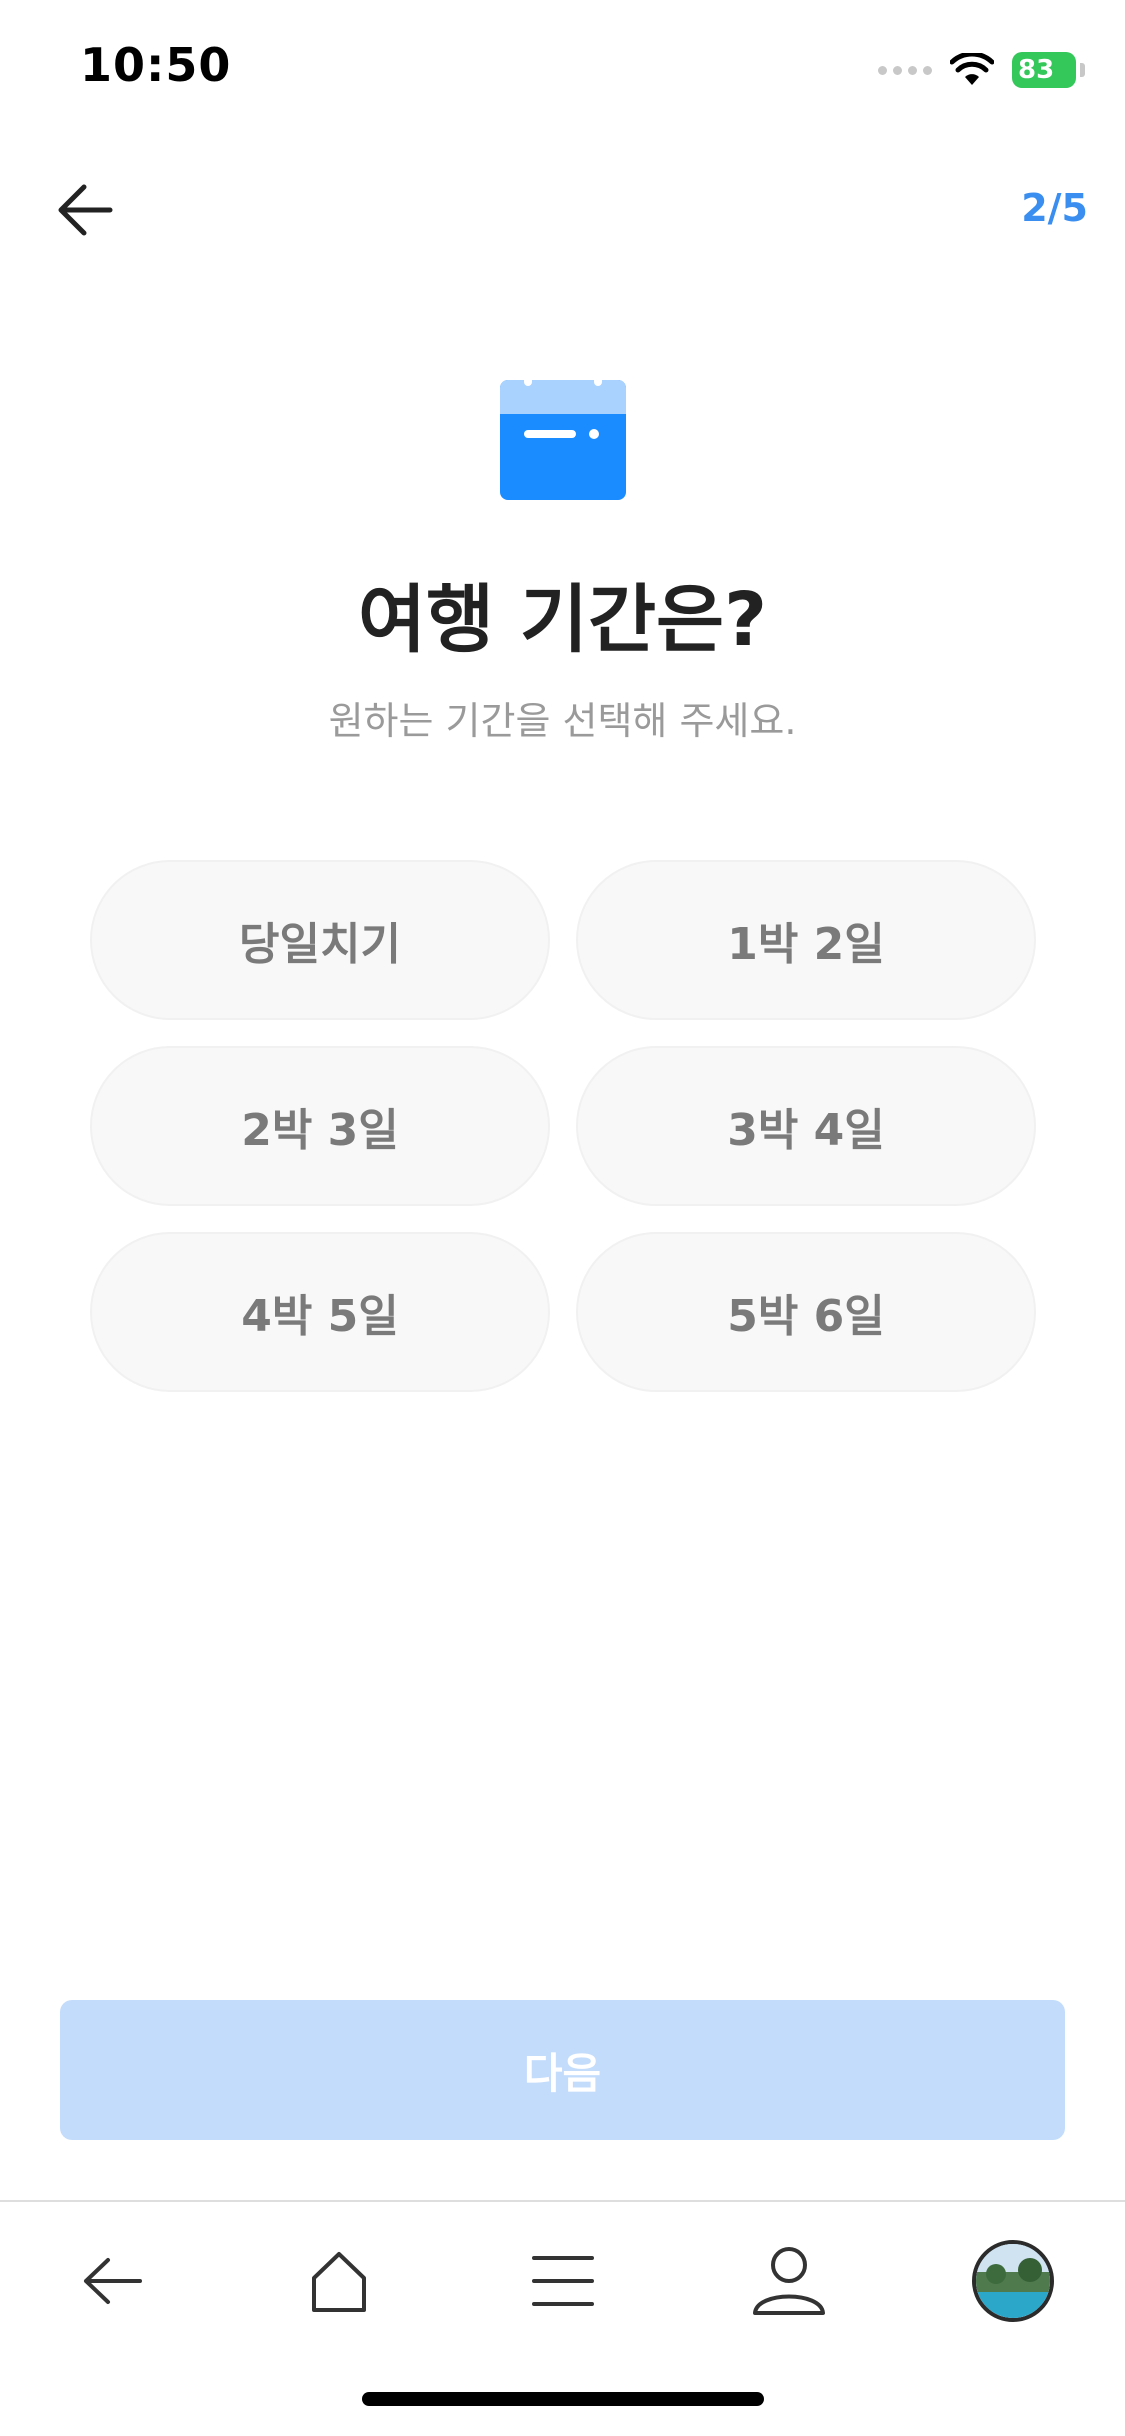 This screenshot has height=2436, width=1125. What do you see at coordinates (320, 1126) in the screenshot?
I see `option-2n3d: 2박 3일` at bounding box center [320, 1126].